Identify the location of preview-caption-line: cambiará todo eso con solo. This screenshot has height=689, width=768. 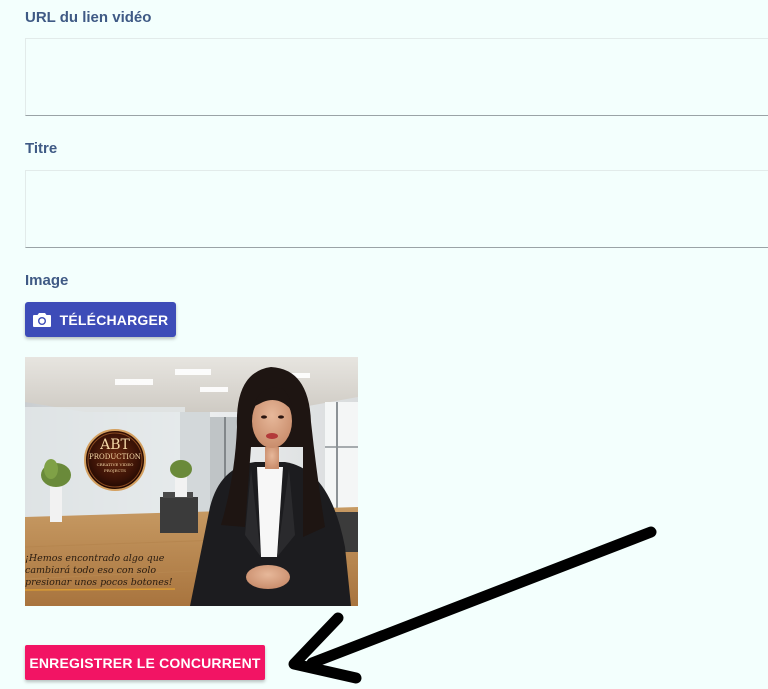
(91, 570).